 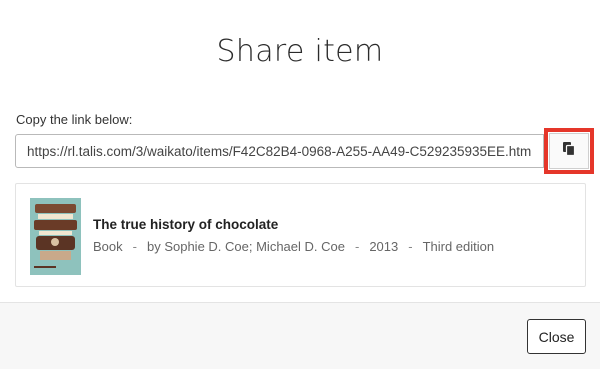 I want to click on book-cover-image, so click(x=55, y=236).